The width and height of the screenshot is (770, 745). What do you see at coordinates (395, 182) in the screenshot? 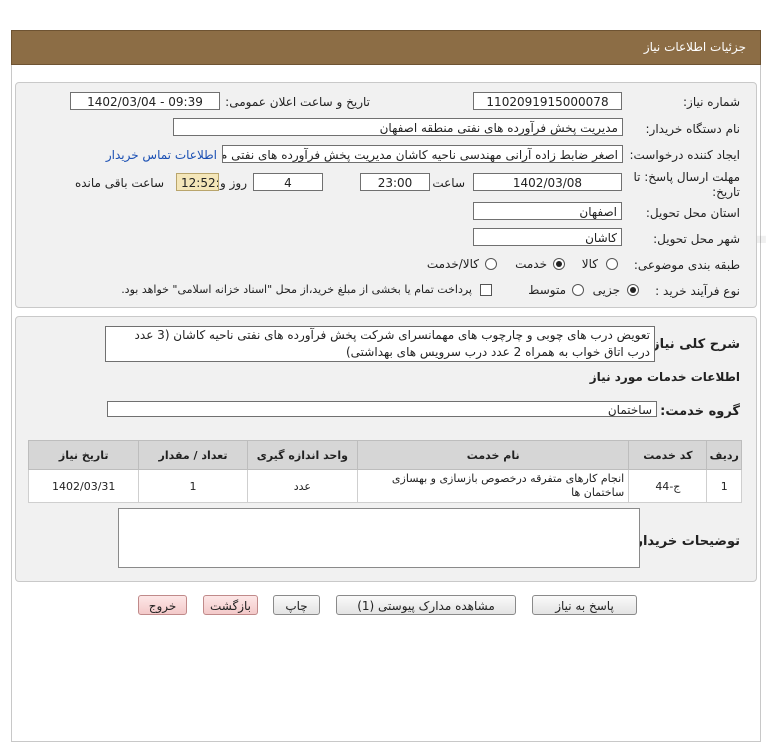
I see `deadline-time-field: 23:00` at bounding box center [395, 182].